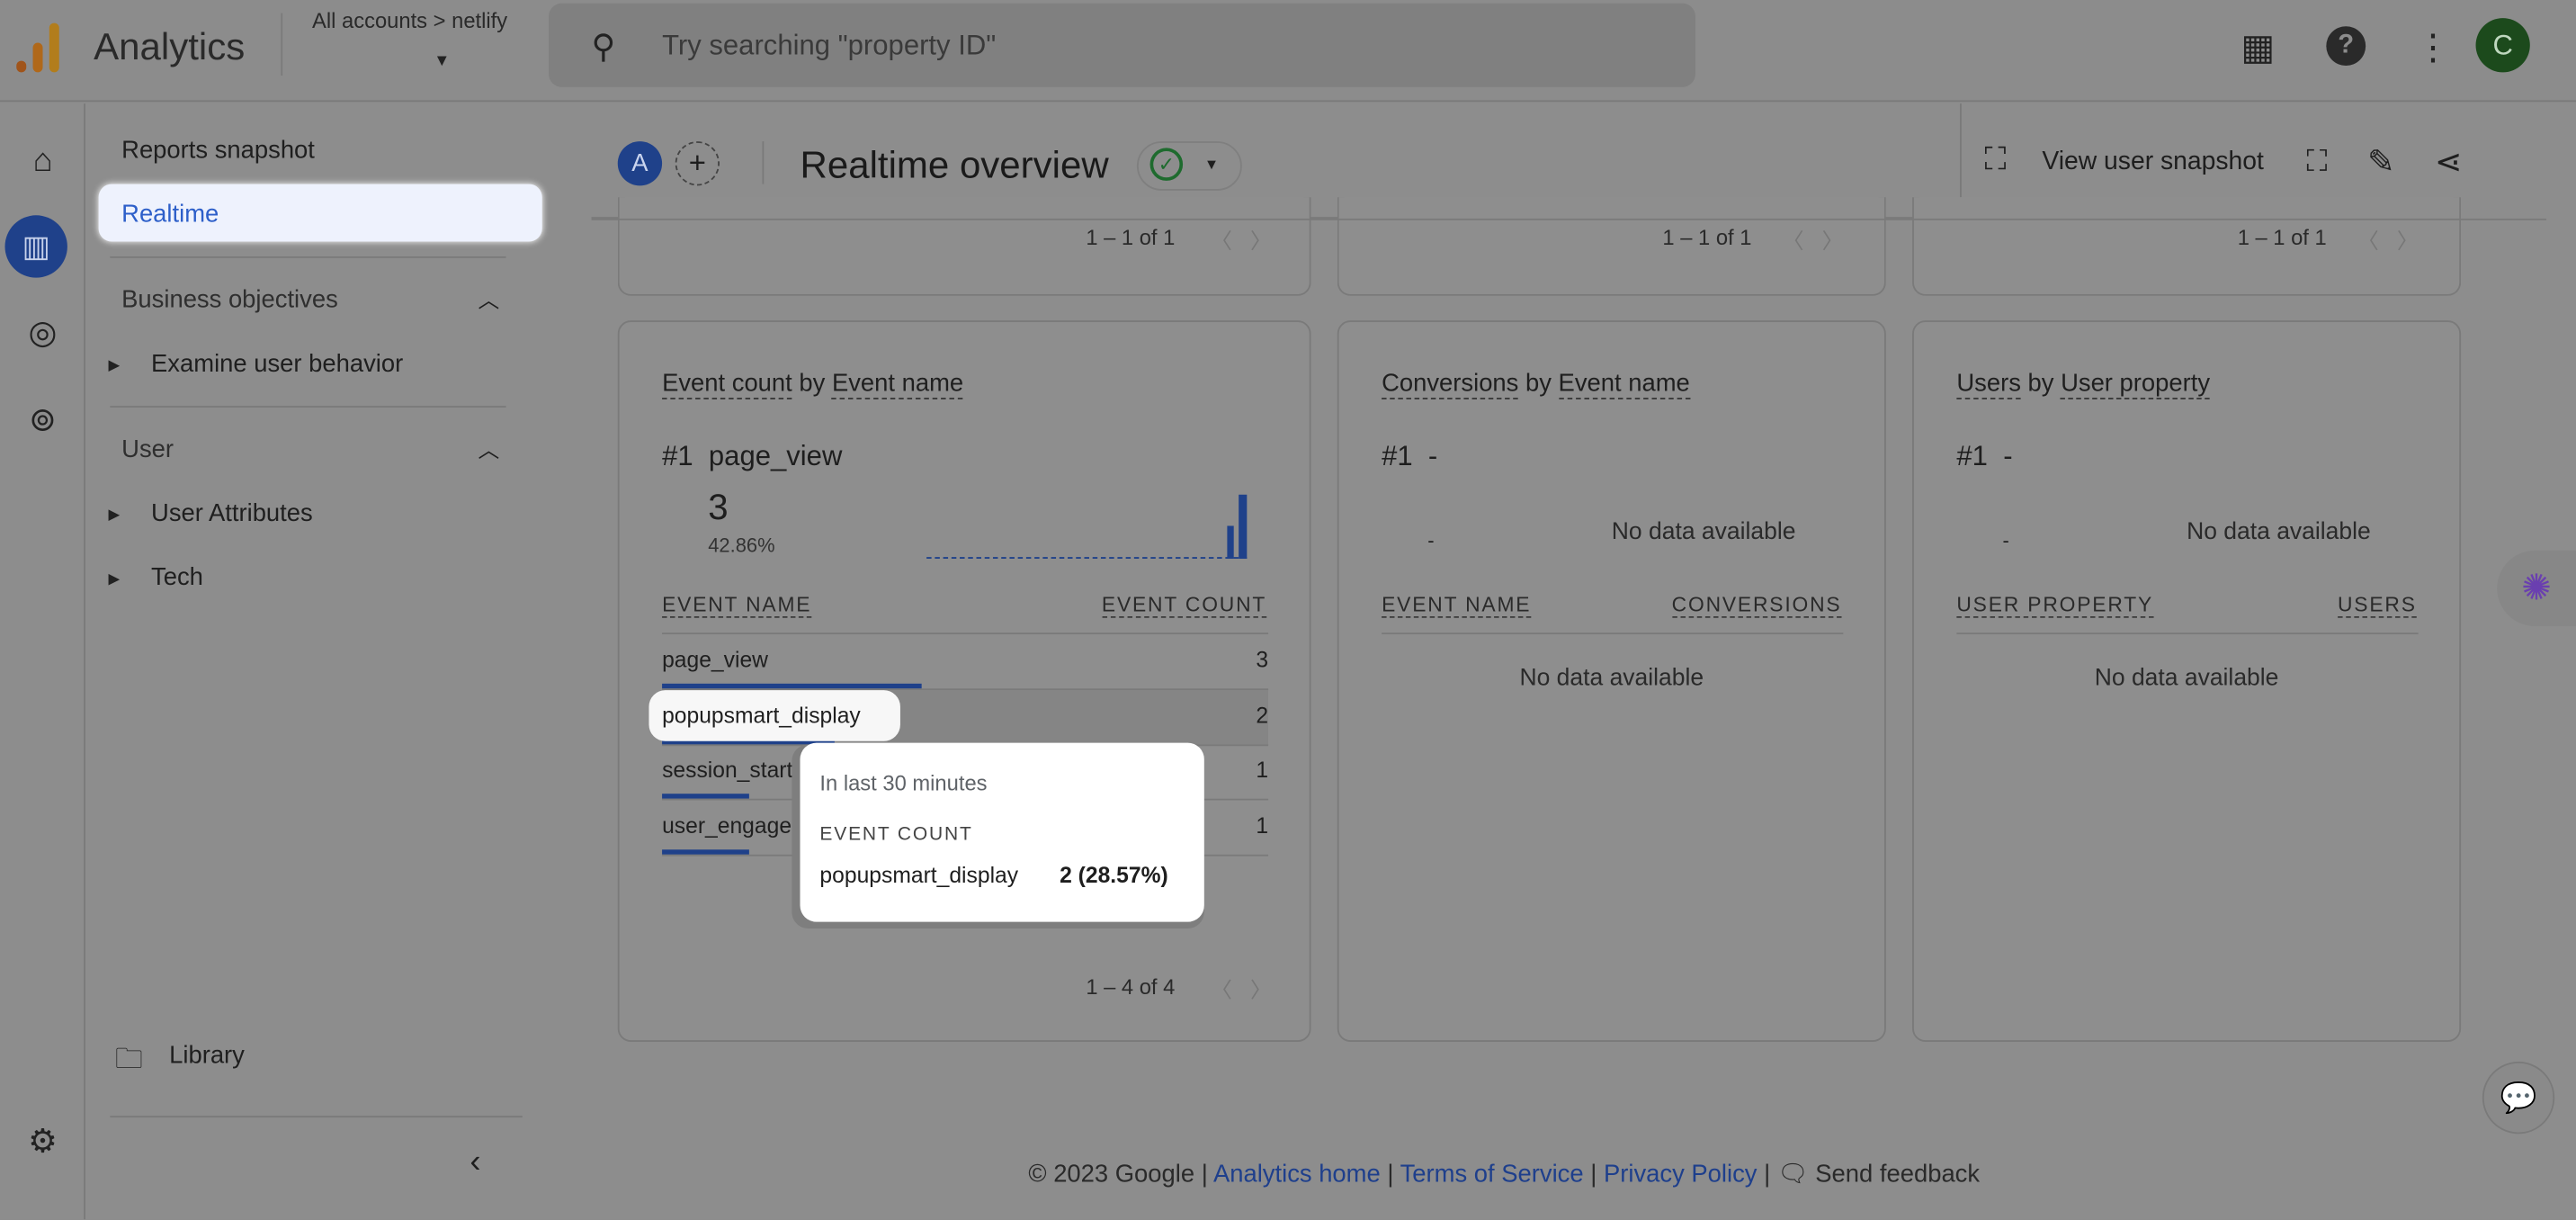 The width and height of the screenshot is (2576, 1220). What do you see at coordinates (697, 163) in the screenshot?
I see `add-comparison-icon: +` at bounding box center [697, 163].